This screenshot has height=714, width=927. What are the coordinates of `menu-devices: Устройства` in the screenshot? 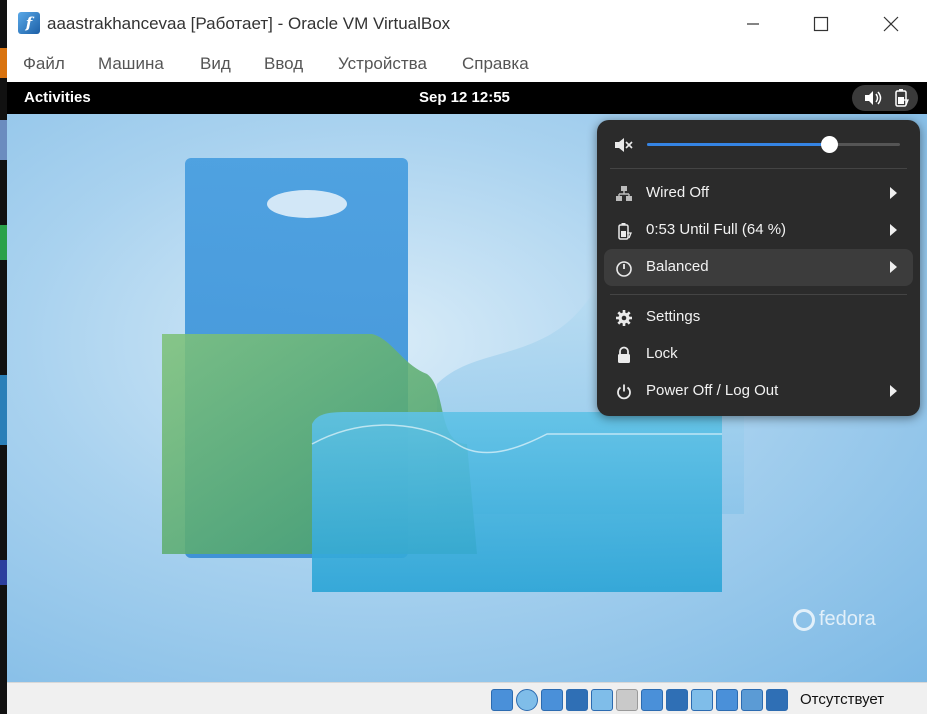 It's located at (382, 64).